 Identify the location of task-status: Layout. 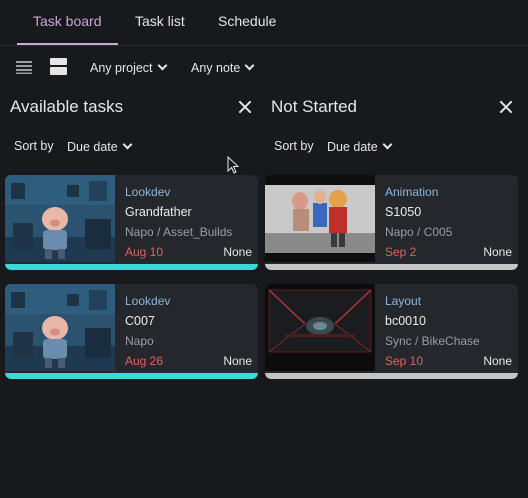
(403, 301).